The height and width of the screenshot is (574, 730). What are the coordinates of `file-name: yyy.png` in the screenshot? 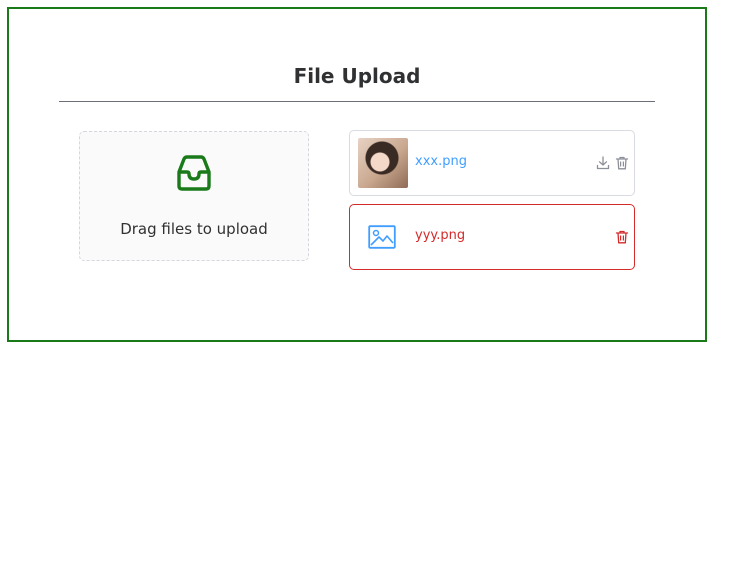 It's located at (440, 235).